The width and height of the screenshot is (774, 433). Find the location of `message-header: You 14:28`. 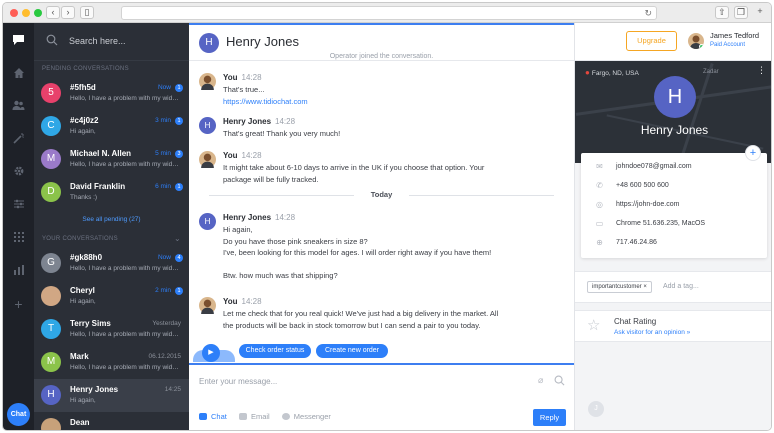

message-header: You 14:28 is located at coordinates (242, 155).